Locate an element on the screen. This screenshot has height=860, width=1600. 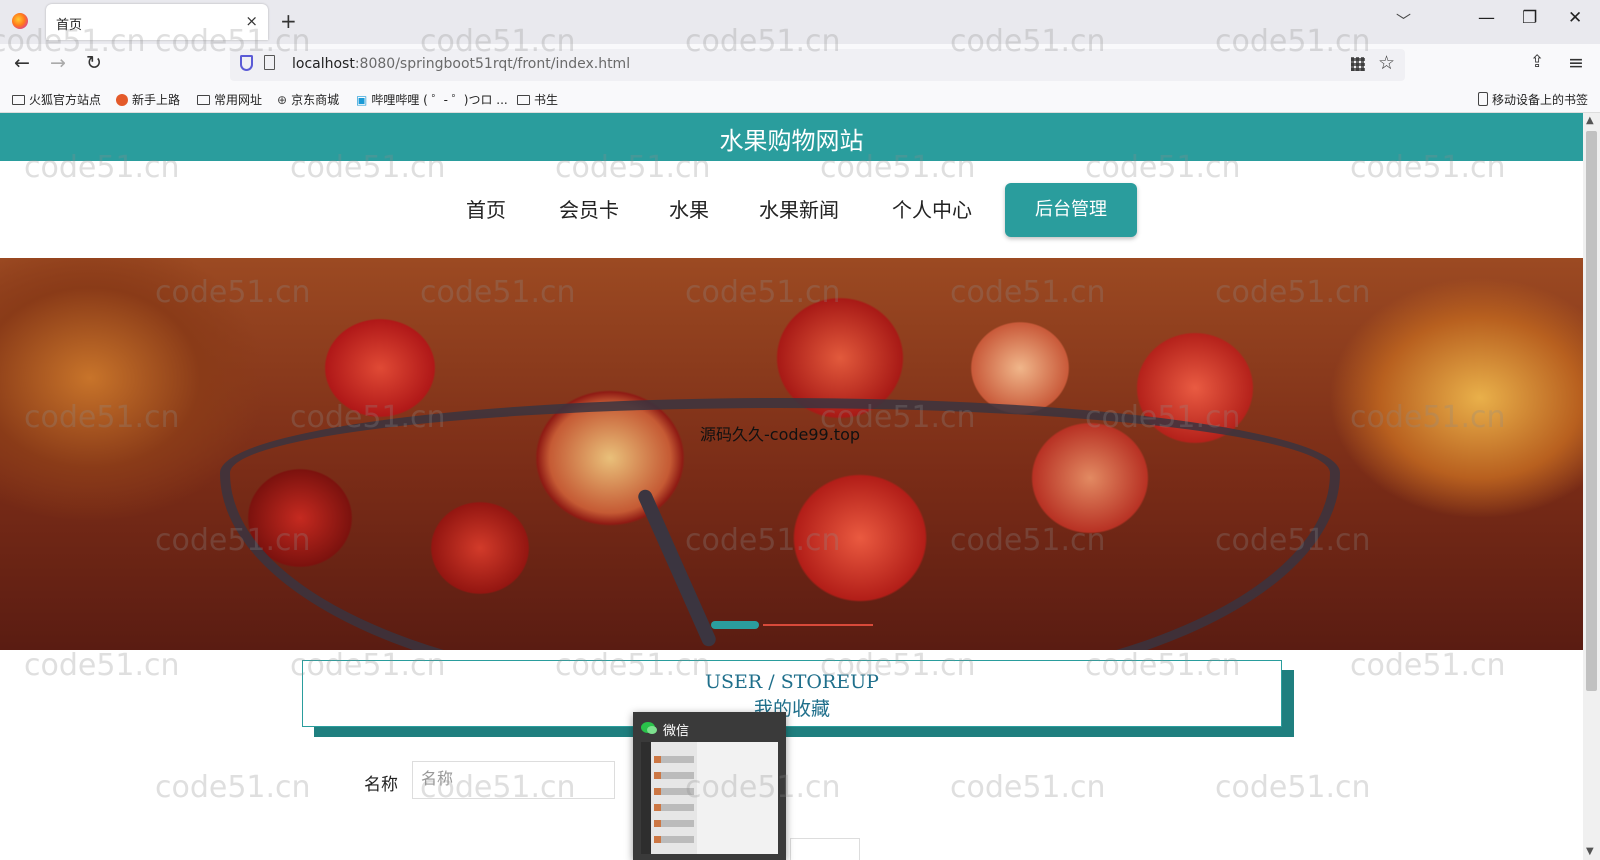
main-menu: 首页 会员卡 水果 水果新闻 个人中心 后台管理 is located at coordinates (791, 209).